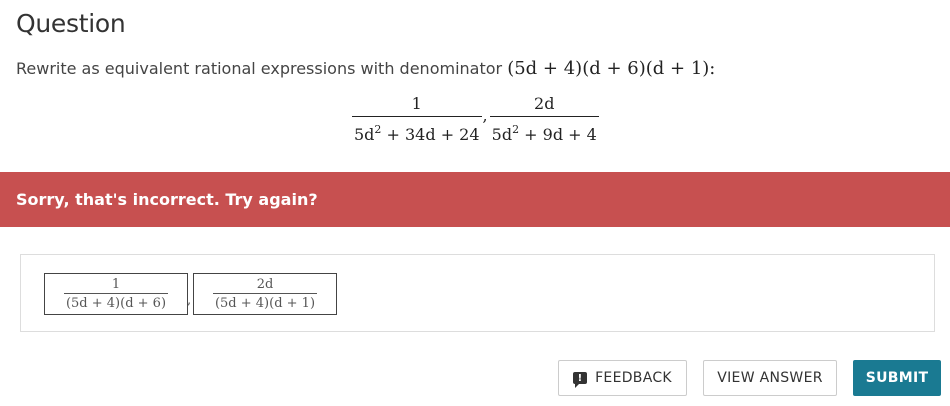 This screenshot has width=950, height=406. Describe the element at coordinates (71, 23) in the screenshot. I see `question-title: Question` at that location.